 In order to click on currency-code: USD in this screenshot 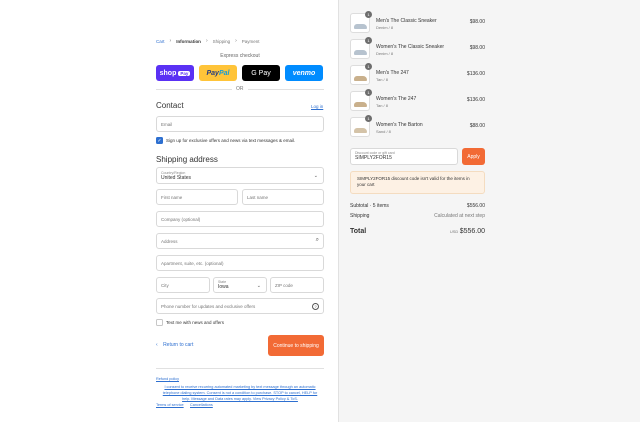, I will do `click(454, 231)`.